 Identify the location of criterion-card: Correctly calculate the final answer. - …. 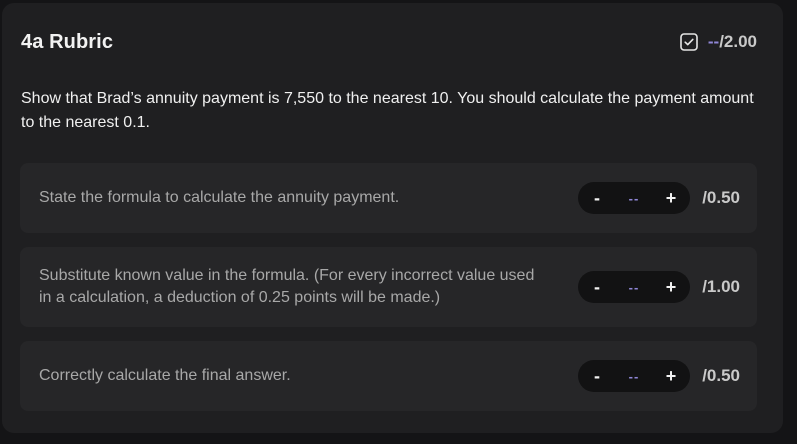
(388, 376).